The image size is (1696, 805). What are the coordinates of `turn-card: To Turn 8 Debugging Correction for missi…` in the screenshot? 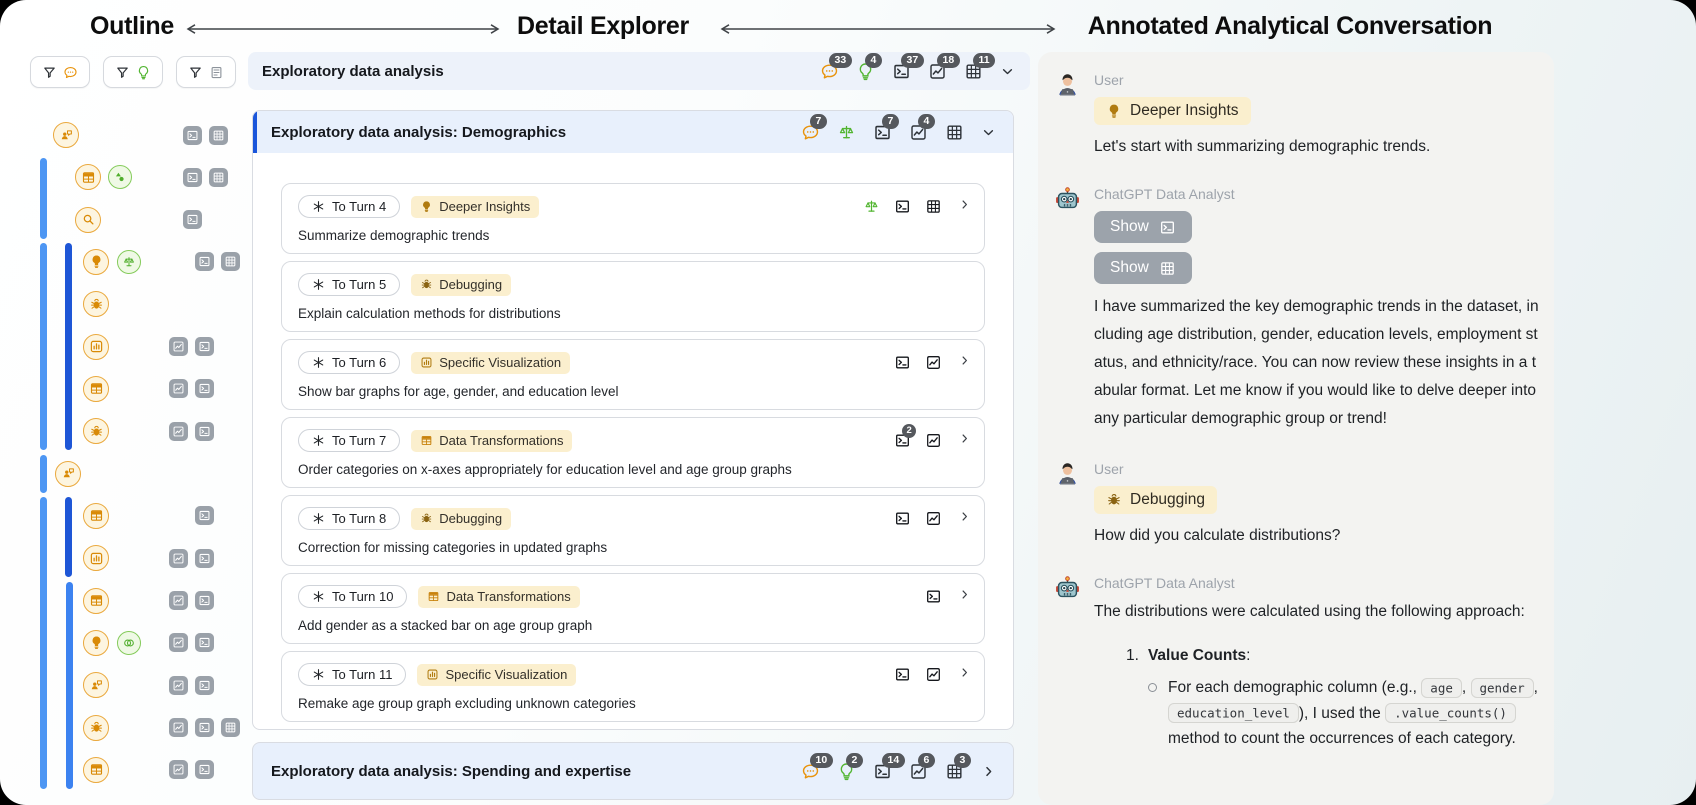 It's located at (633, 530).